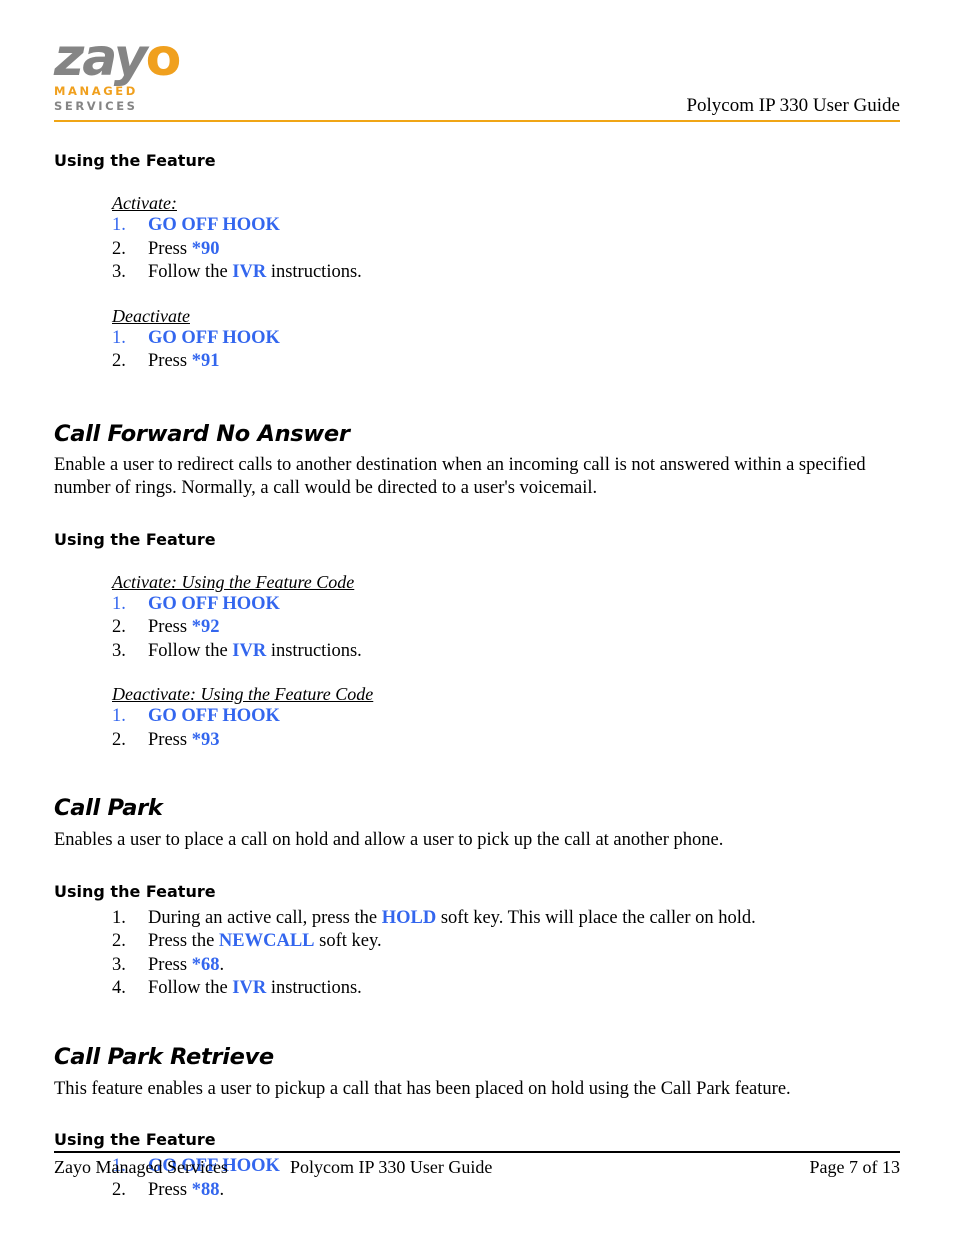  I want to click on footer-document-title: Polycom IP 330 User Guide, so click(391, 1167).